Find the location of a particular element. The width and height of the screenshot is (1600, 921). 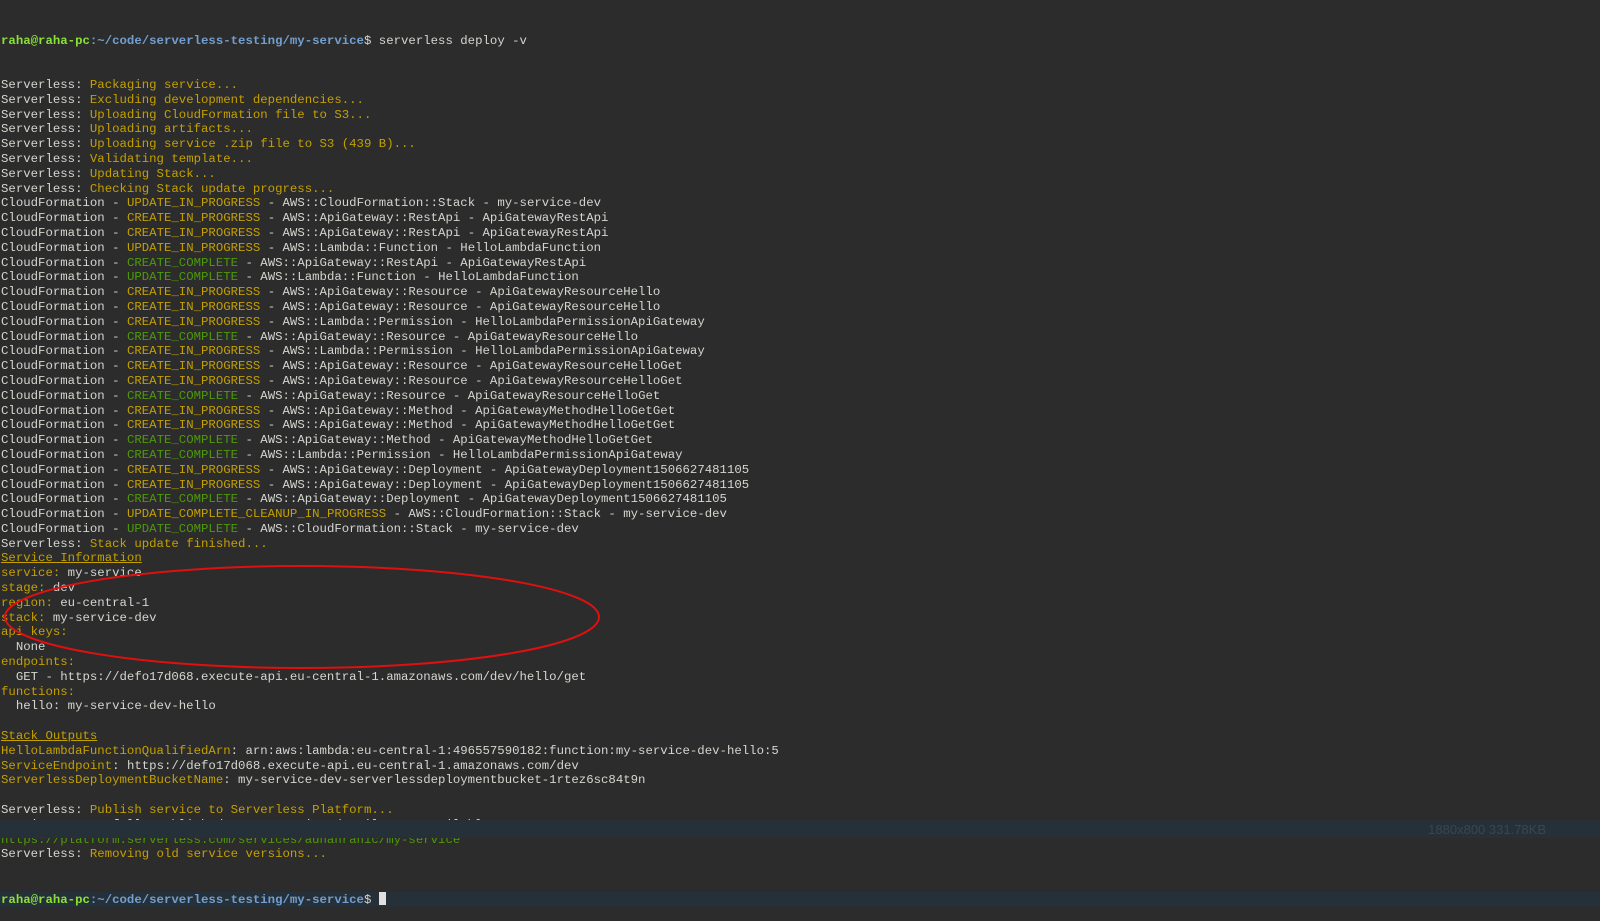

output-line: stage: dev is located at coordinates (800, 588).